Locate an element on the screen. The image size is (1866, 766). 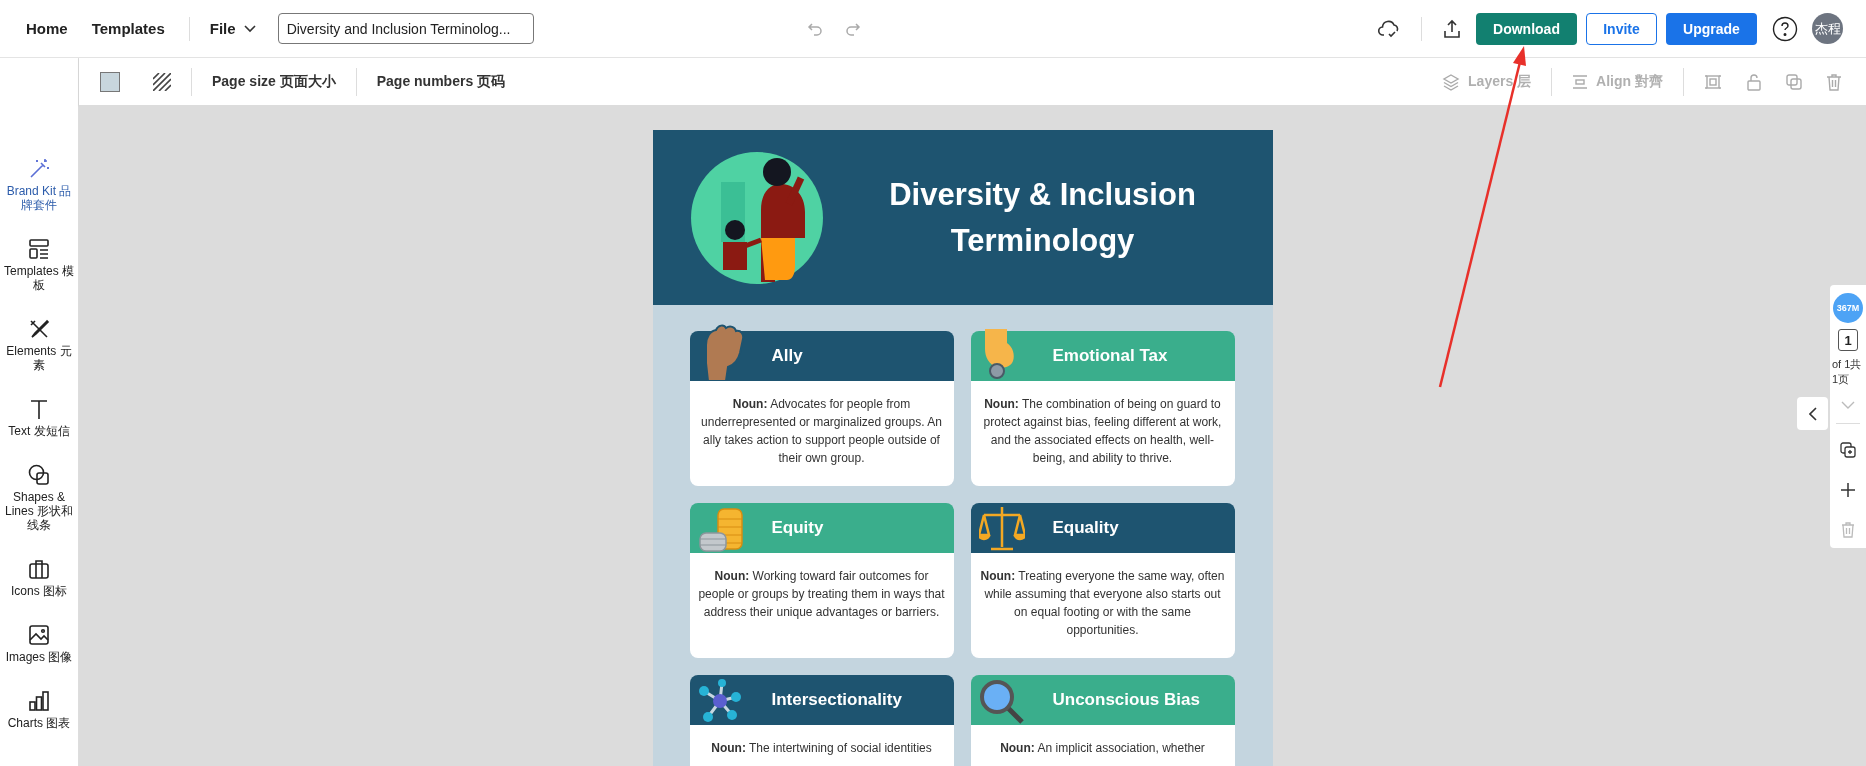
text-icon is located at coordinates (39, 409).